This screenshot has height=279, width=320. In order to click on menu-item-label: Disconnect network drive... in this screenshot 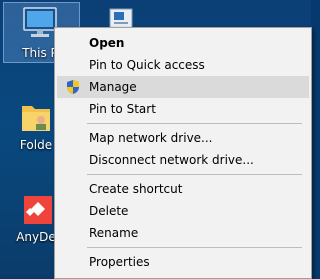, I will do `click(171, 160)`.